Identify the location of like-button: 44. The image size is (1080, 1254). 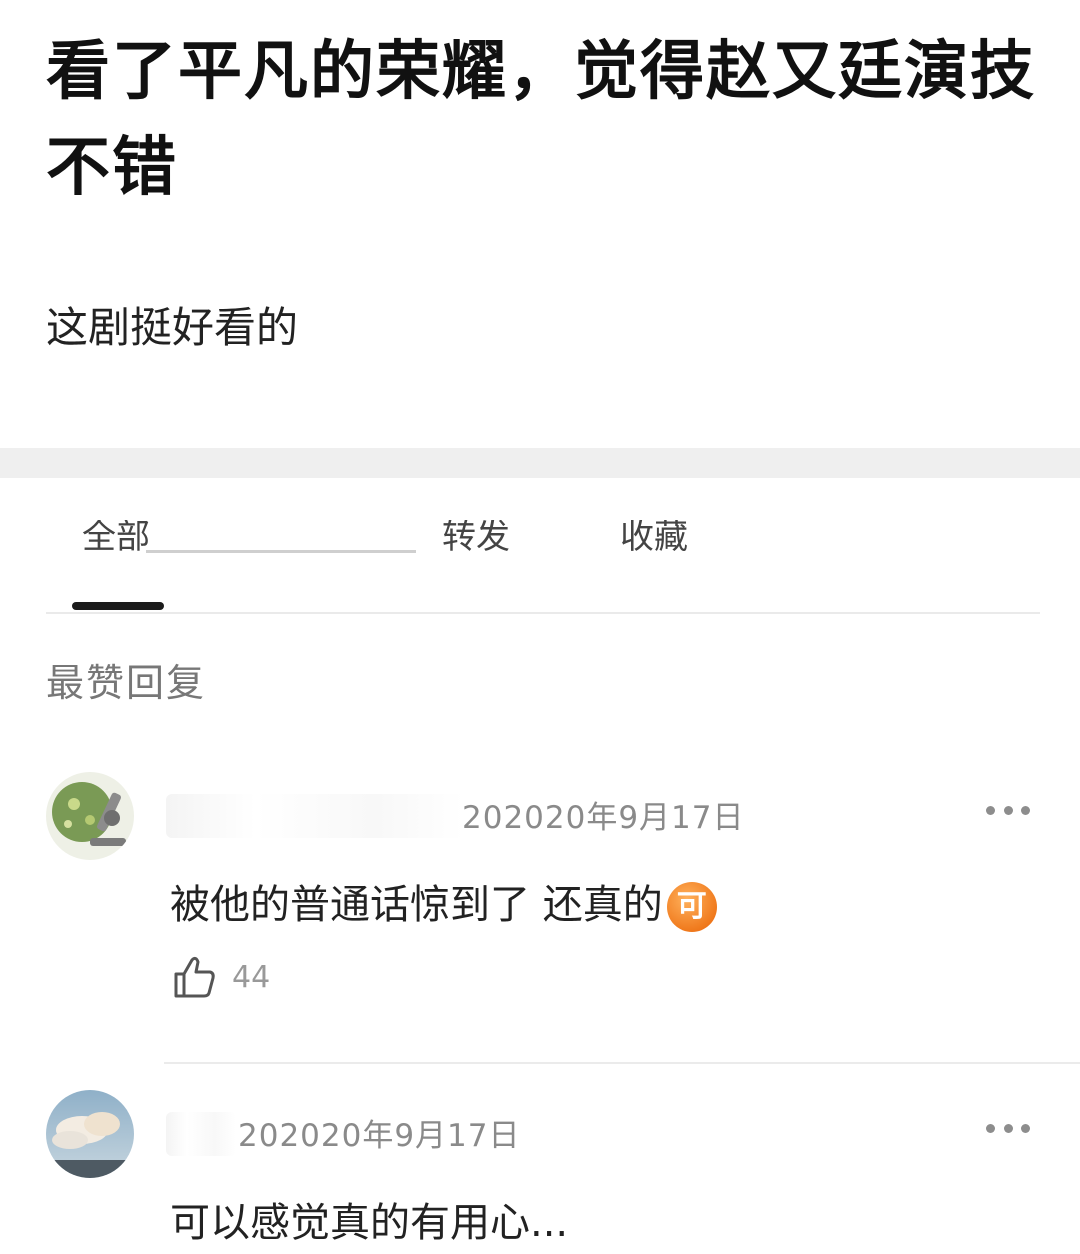
(221, 977).